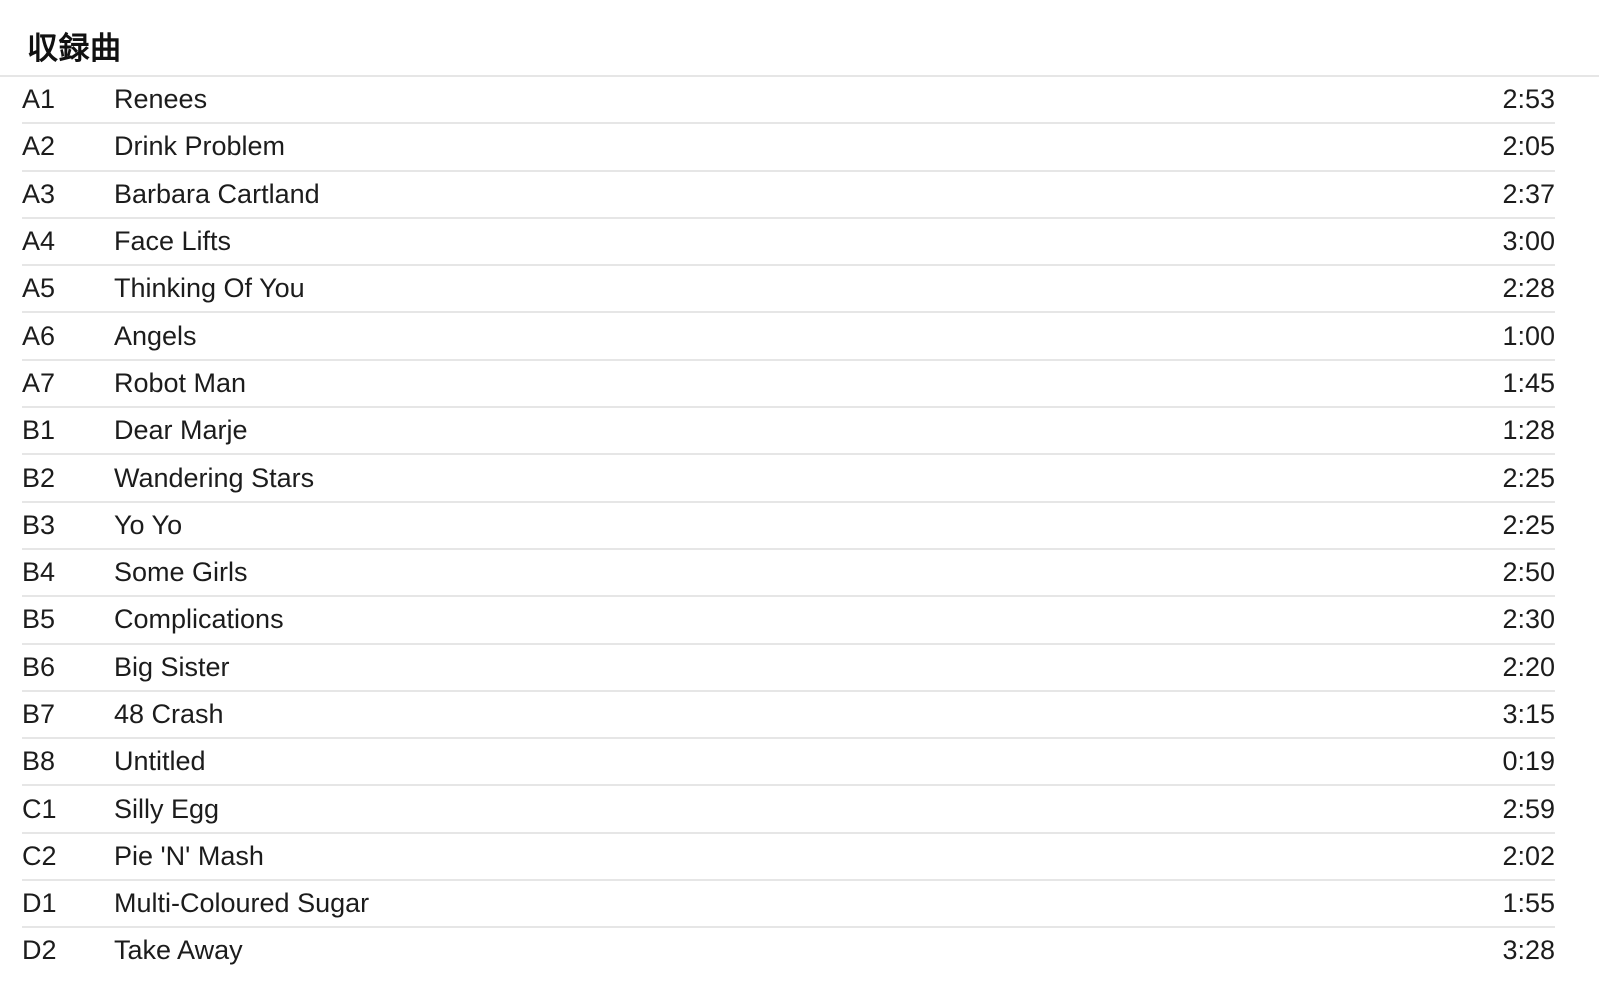  What do you see at coordinates (724, 950) in the screenshot?
I see `track-title: Take Away` at bounding box center [724, 950].